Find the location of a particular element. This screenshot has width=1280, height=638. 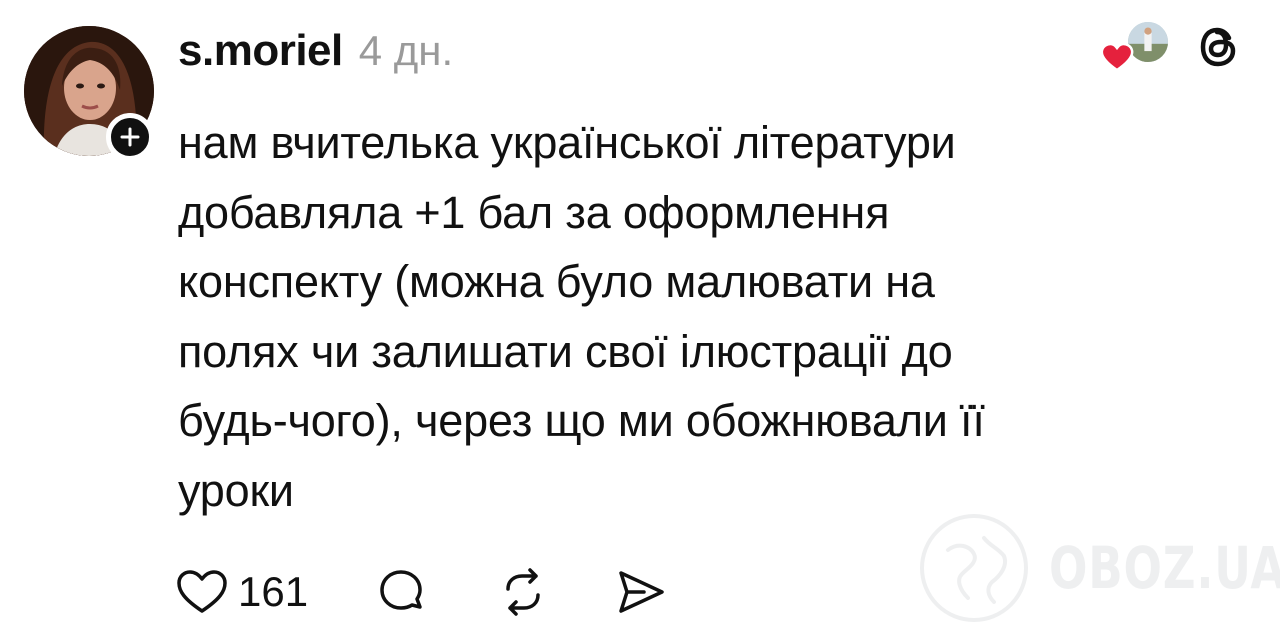

repost-button is located at coordinates (523, 592).